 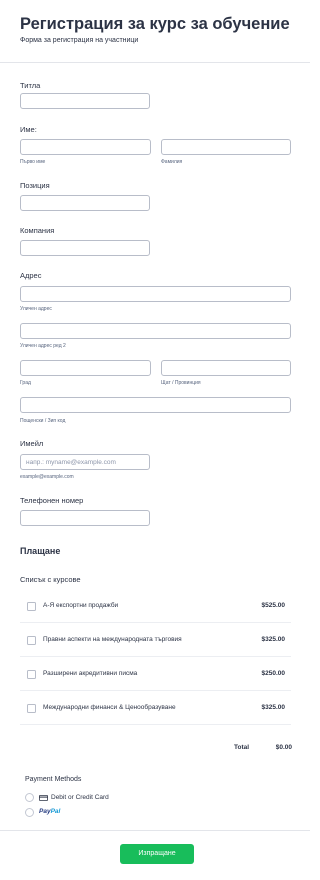 What do you see at coordinates (80, 797) in the screenshot?
I see `card-option-label: Debit or Credit Card` at bounding box center [80, 797].